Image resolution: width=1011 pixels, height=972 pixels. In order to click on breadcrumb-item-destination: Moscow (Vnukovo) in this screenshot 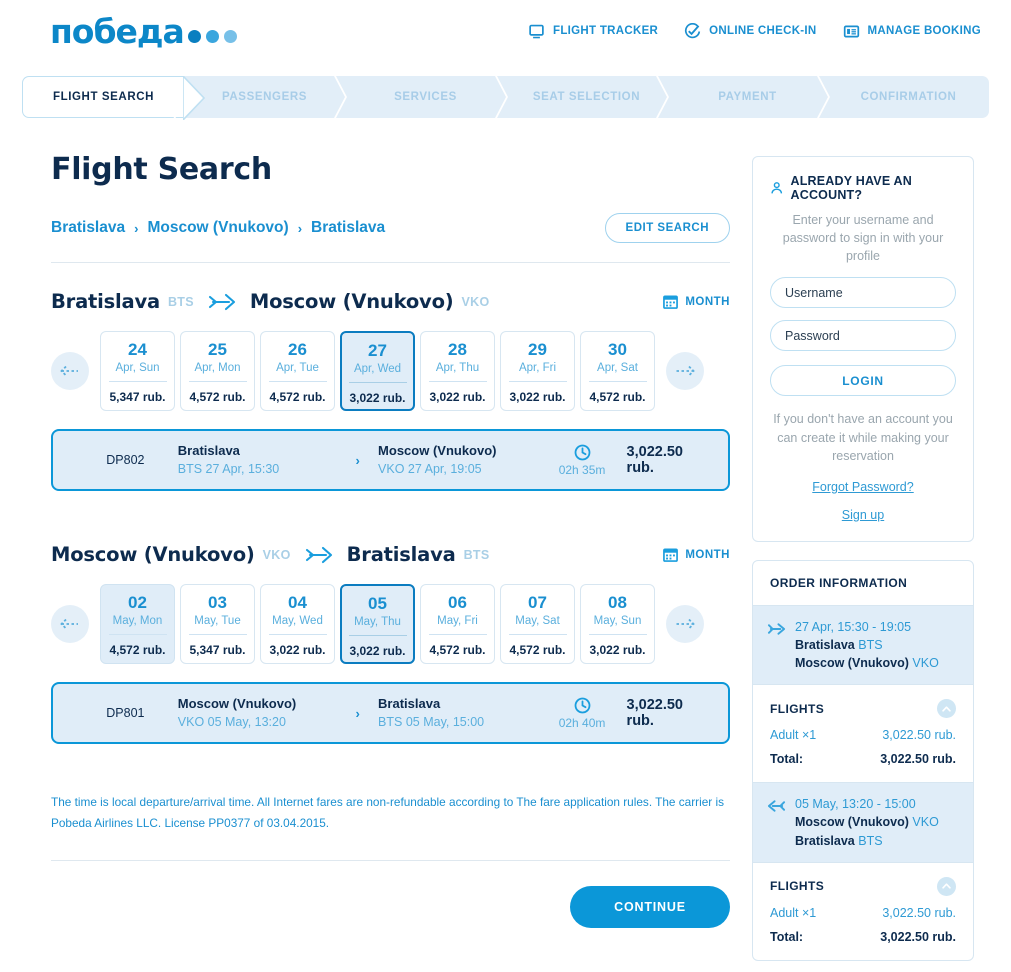, I will do `click(217, 228)`.